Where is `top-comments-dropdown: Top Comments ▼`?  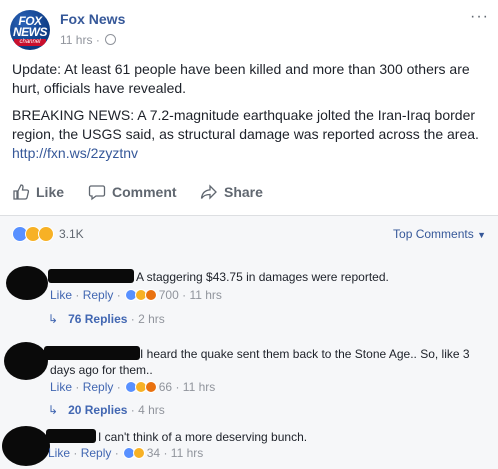 top-comments-dropdown: Top Comments ▼ is located at coordinates (439, 234).